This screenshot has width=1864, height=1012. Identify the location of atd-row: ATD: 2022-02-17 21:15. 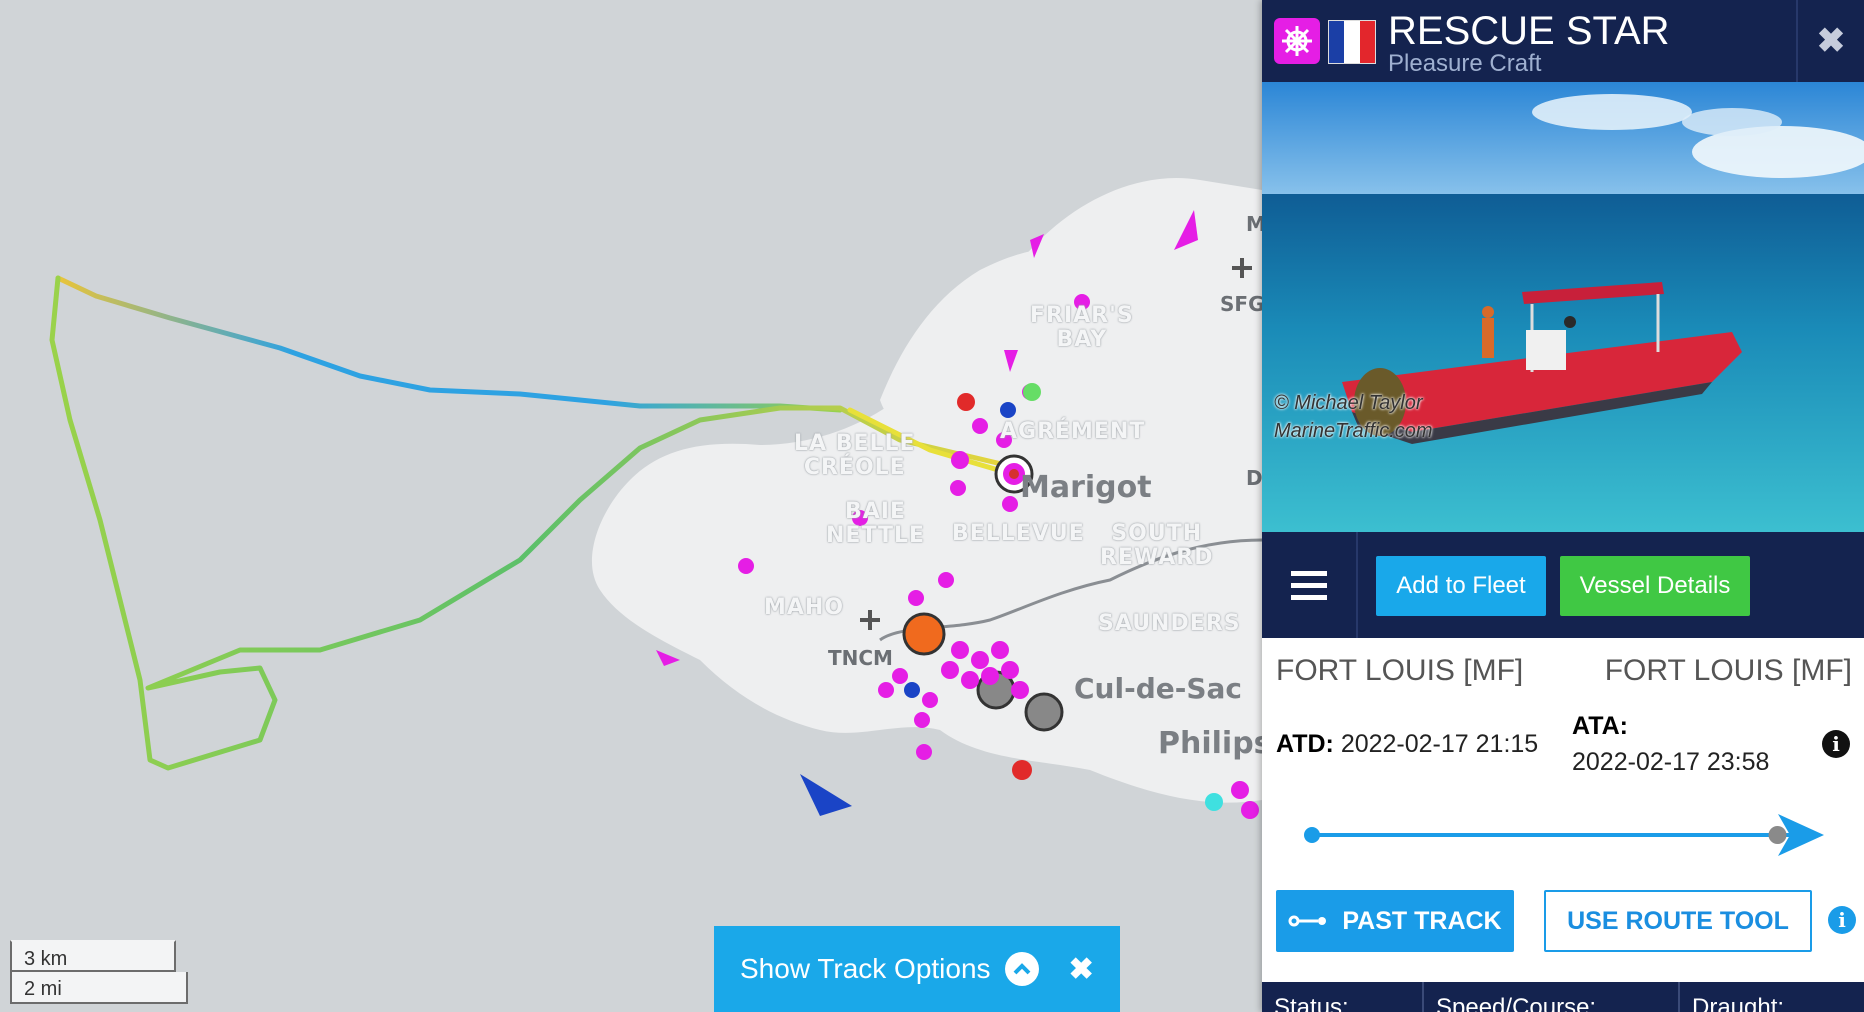
(1407, 744).